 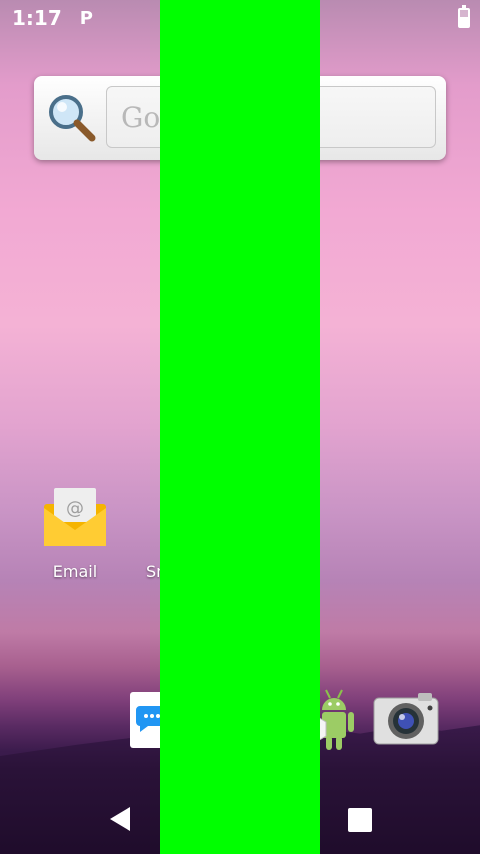 I want to click on battery-icon, so click(x=464, y=16).